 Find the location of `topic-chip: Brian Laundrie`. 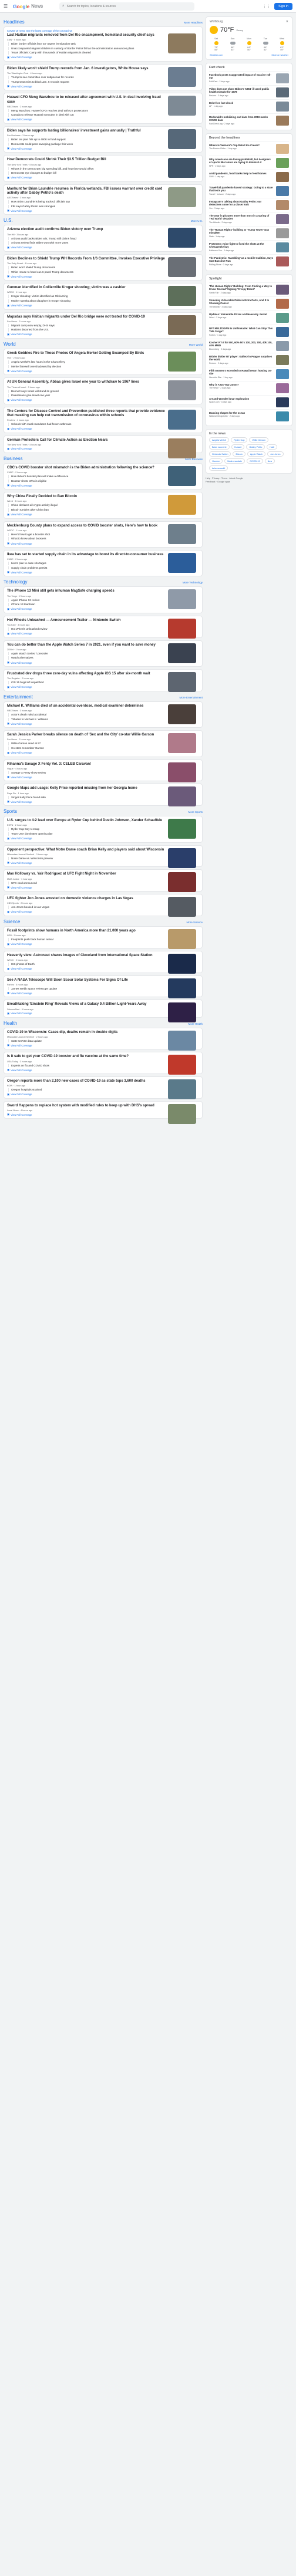

topic-chip: Brian Laundrie is located at coordinates (219, 447).